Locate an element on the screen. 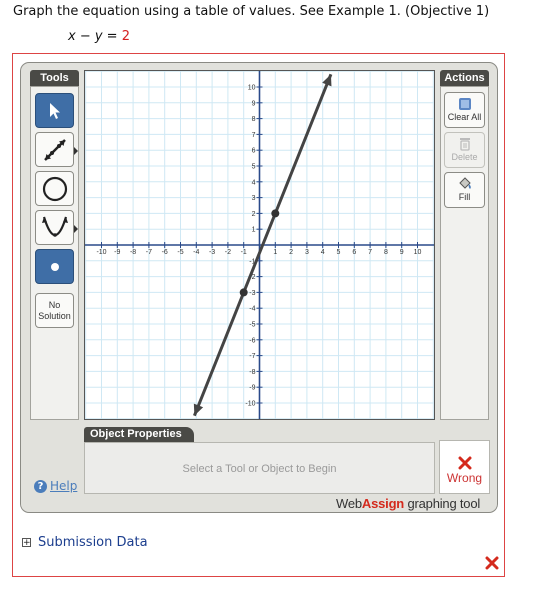  delete-button: Delete is located at coordinates (464, 150).